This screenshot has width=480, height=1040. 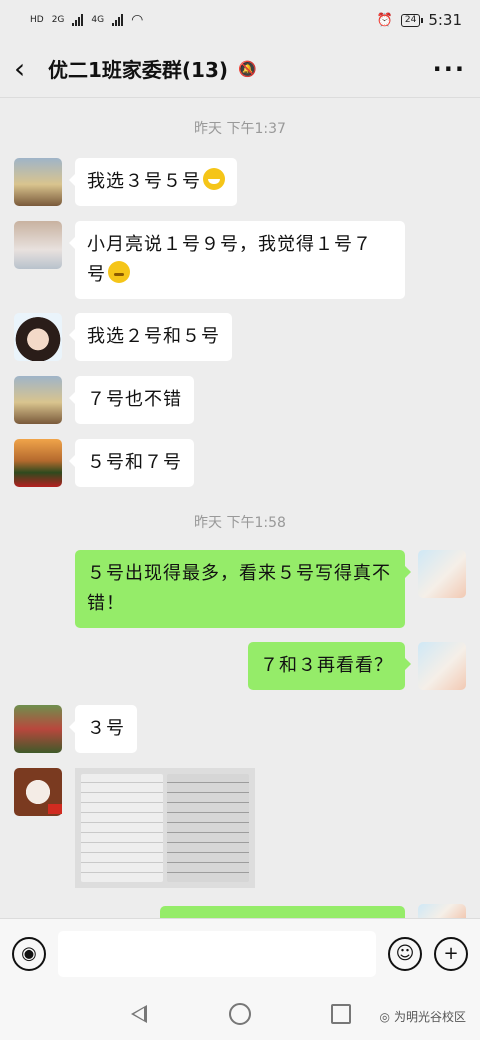 I want to click on message-input, so click(x=217, y=953).